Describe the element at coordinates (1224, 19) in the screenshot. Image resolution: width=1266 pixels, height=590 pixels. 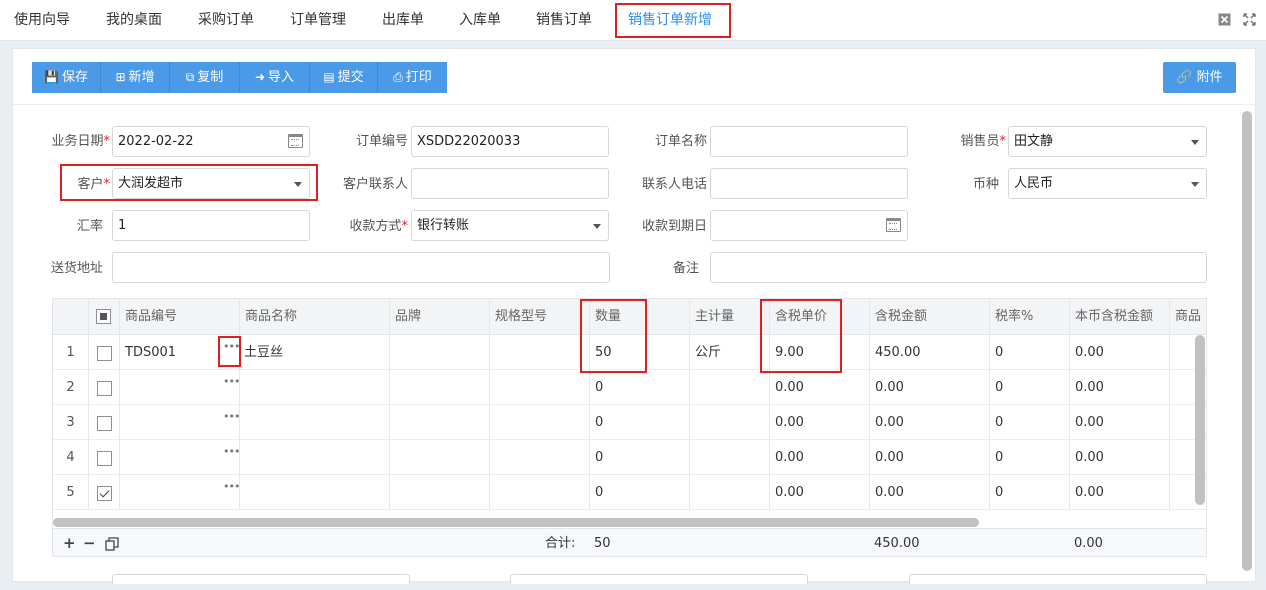
I see `close-all-icon` at that location.